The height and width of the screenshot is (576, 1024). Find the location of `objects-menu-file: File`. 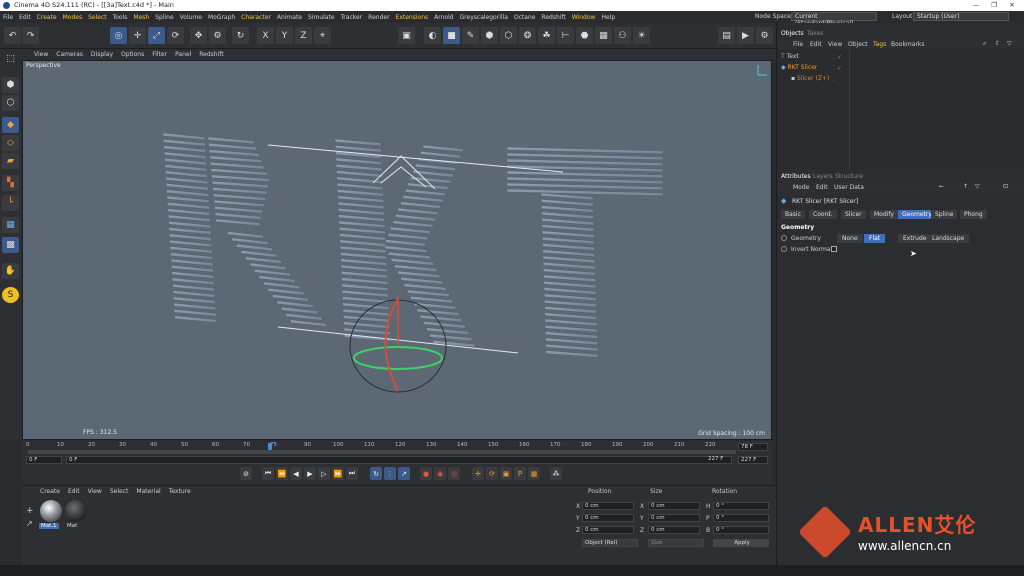

objects-menu-file: File is located at coordinates (798, 44).